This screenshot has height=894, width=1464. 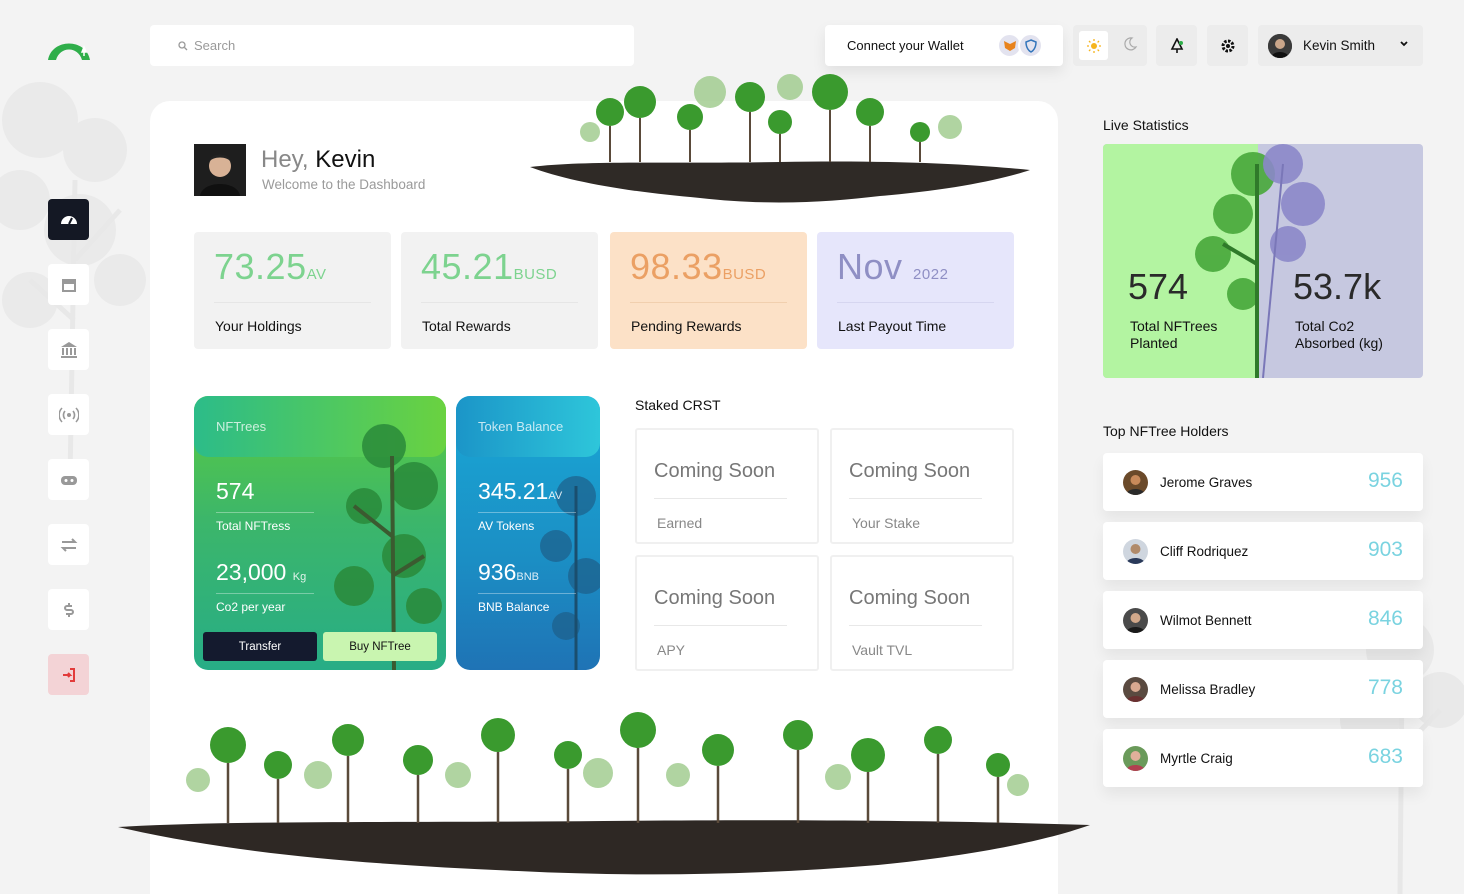 I want to click on bank-icon, so click(x=68, y=349).